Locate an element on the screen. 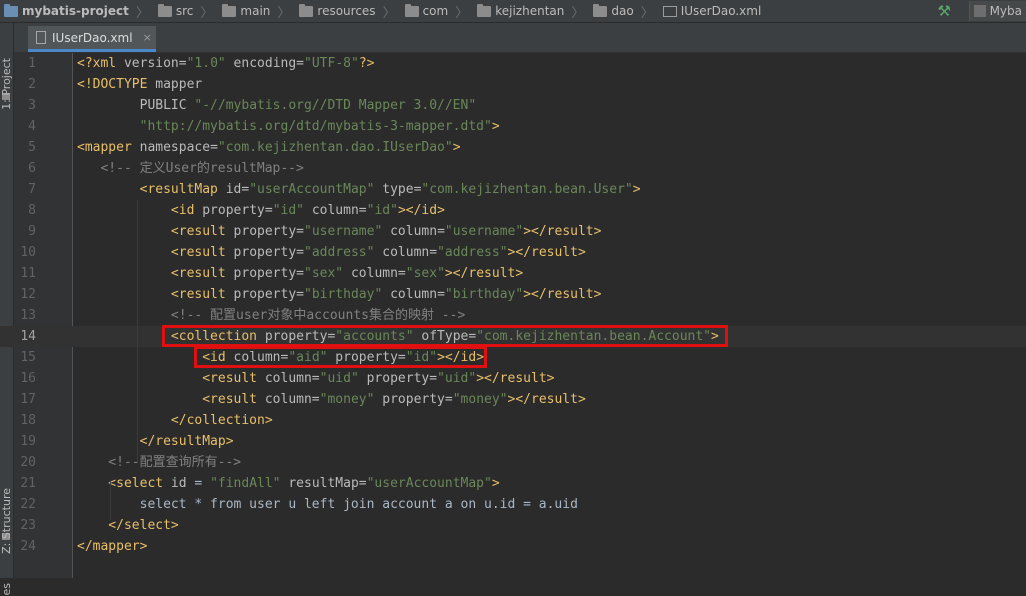 The image size is (1026, 596). breadcrumb-item-resources: resources is located at coordinates (336, 11).